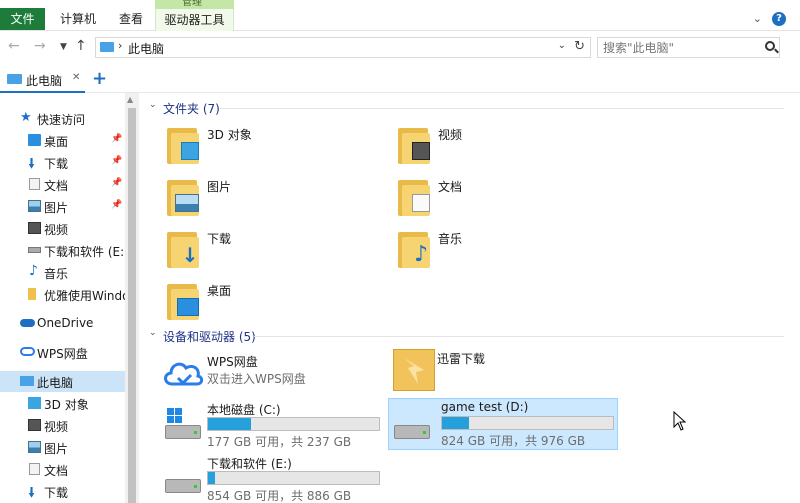 The height and width of the screenshot is (503, 800). I want to click on 3d-objects-icon, so click(185, 145).